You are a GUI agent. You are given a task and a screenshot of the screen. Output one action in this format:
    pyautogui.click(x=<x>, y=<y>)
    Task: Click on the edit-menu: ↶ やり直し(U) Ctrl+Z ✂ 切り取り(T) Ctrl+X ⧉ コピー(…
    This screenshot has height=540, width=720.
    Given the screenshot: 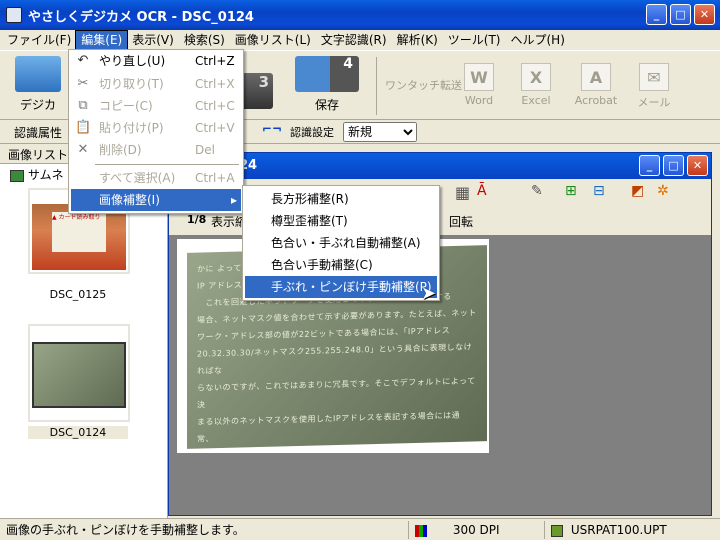 What is the action you would take?
    pyautogui.click(x=156, y=131)
    